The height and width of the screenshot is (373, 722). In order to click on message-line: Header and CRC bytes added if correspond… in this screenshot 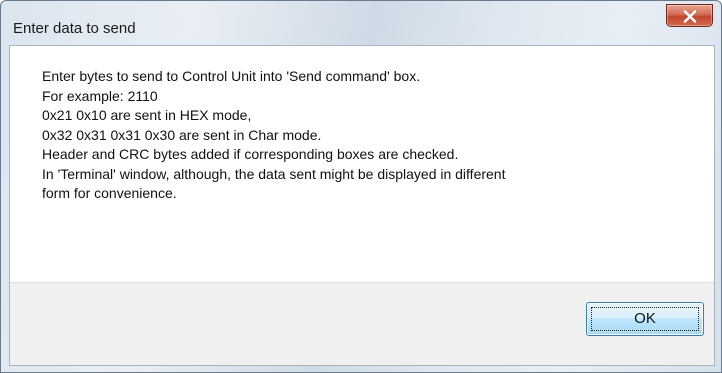, I will do `click(250, 154)`.